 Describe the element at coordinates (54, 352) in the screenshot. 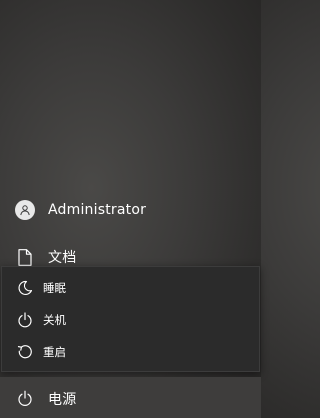

I see `restart-label: 重启` at that location.